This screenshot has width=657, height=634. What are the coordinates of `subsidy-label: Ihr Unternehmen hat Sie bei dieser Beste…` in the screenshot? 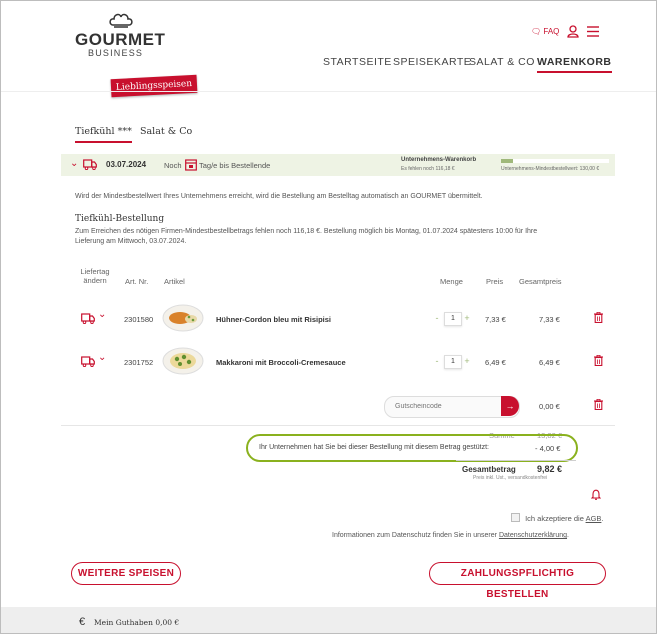 It's located at (374, 447).